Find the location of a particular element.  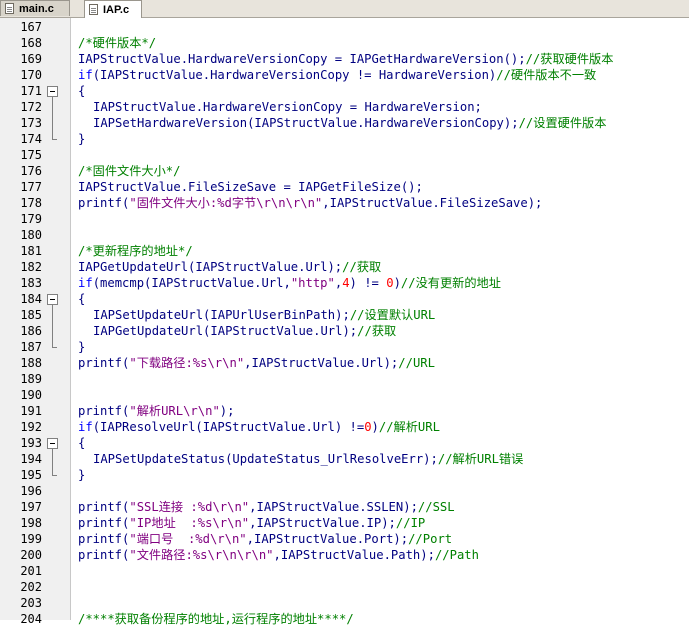

code-token: ,IAPStructValue.SSLEN); is located at coordinates (333, 507).